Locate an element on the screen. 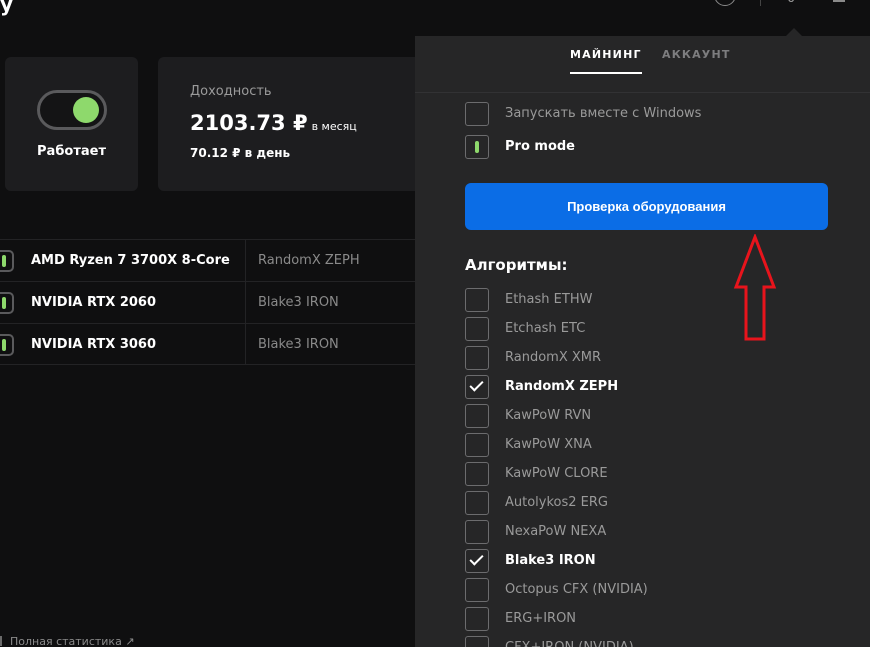 The width and height of the screenshot is (870, 647). algorithm-label: Ethash ETHW is located at coordinates (549, 299).